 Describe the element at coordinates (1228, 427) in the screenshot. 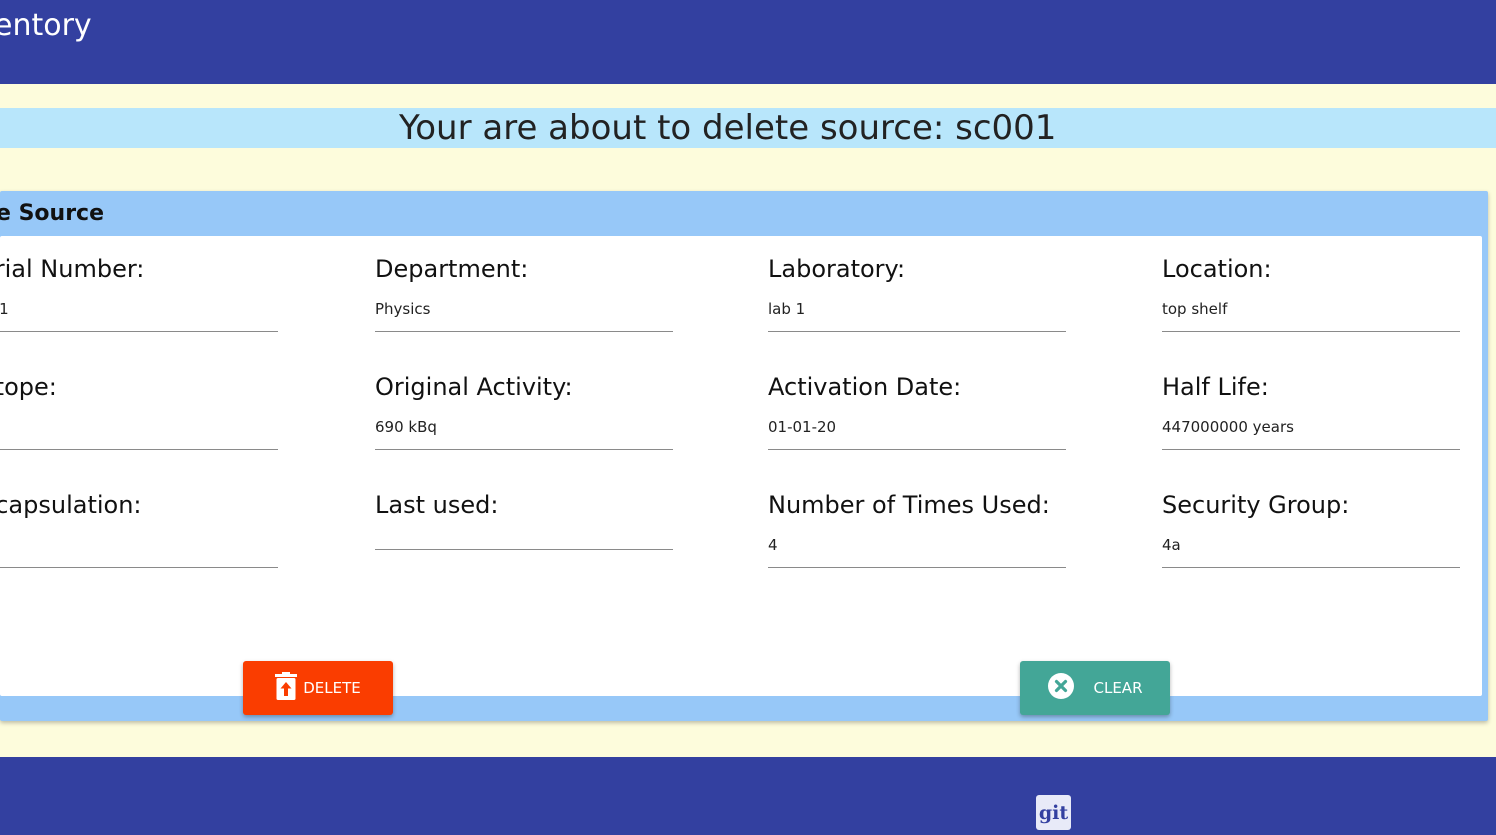

I see `half-life-value: 447000000 years` at that location.